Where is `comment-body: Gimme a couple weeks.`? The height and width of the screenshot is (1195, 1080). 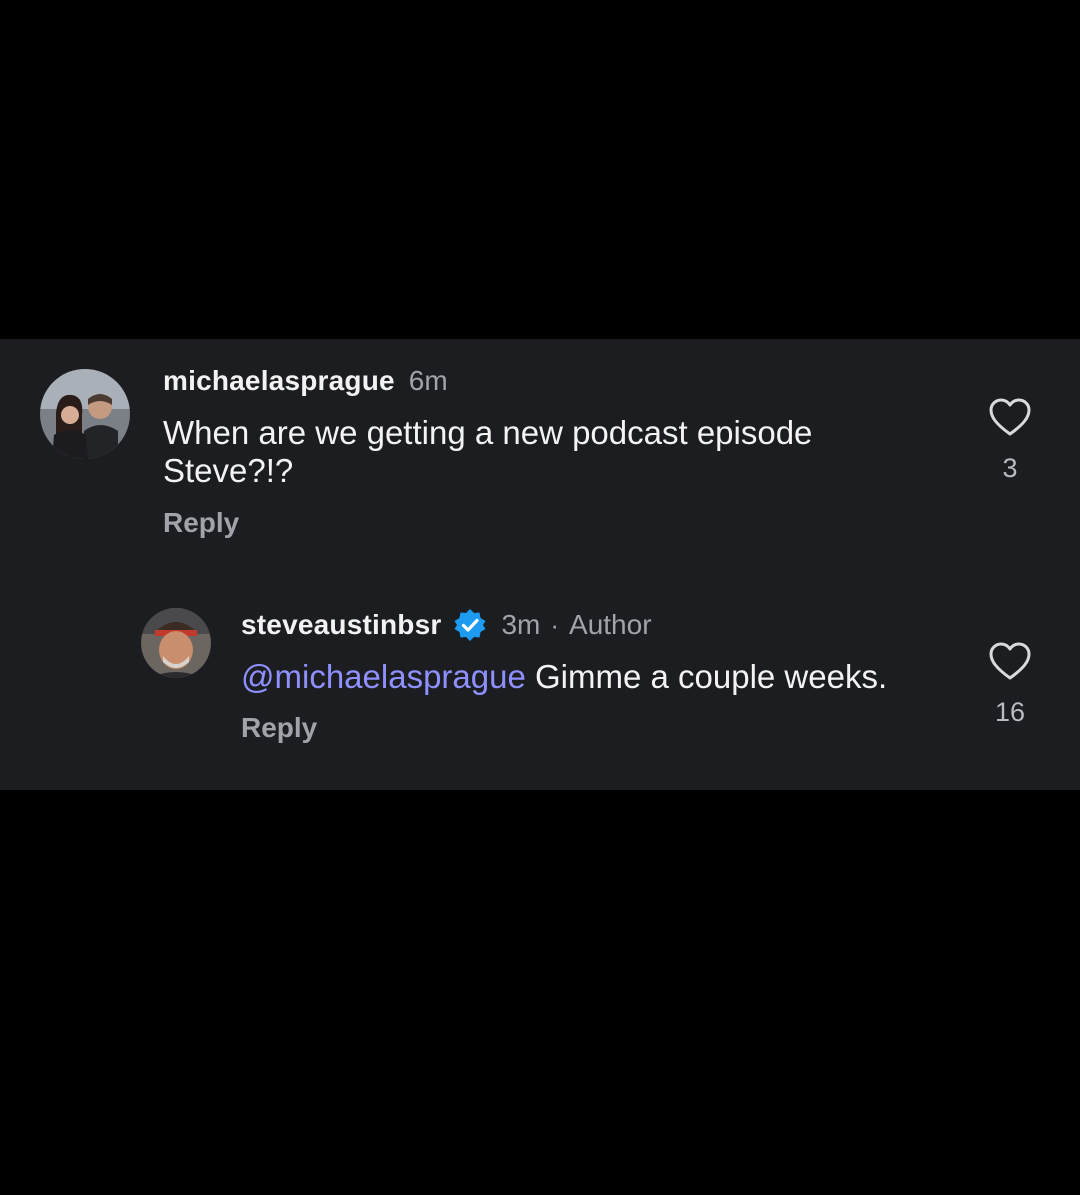
comment-body: Gimme a couple weeks. is located at coordinates (711, 676).